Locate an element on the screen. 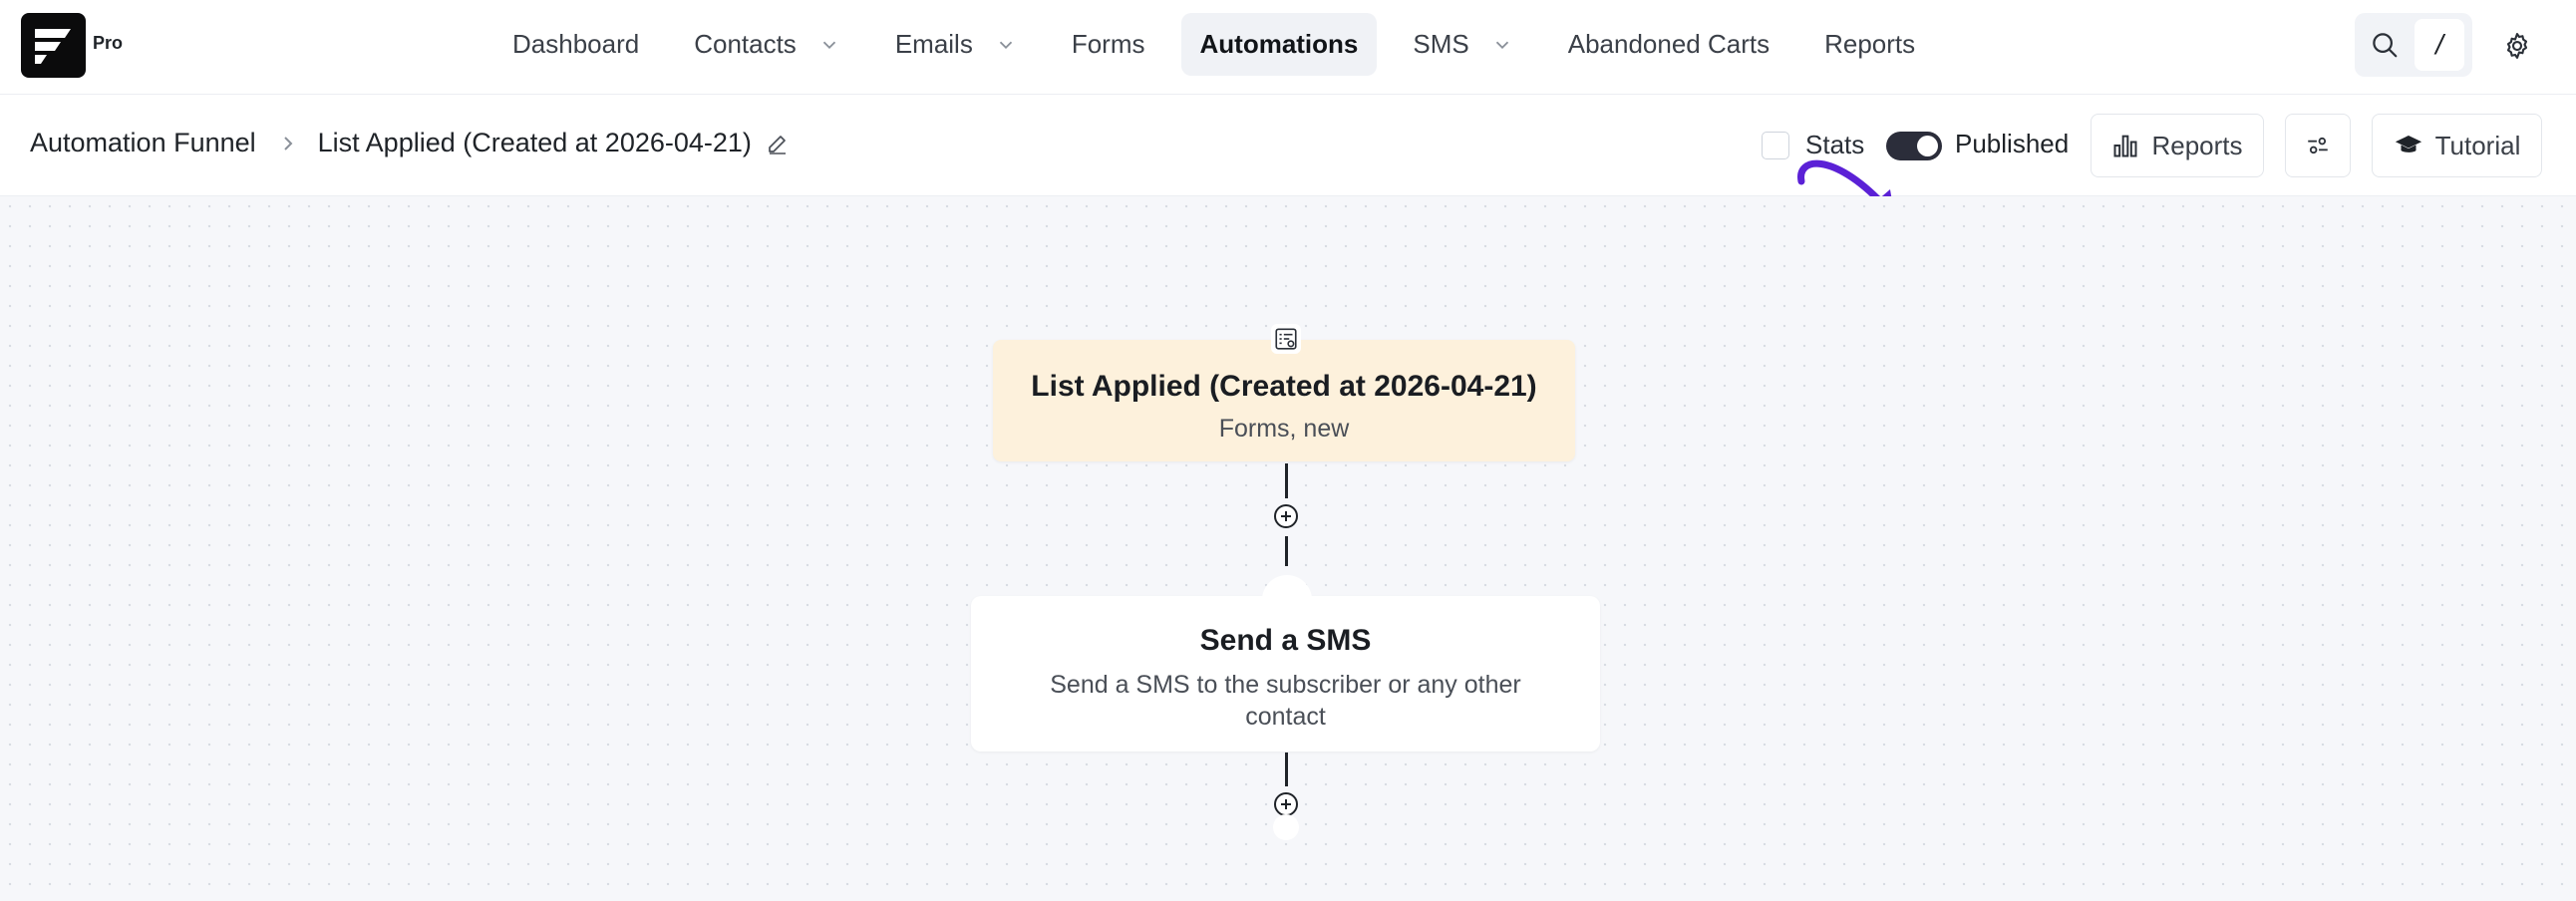  funnel-end-marker is located at coordinates (1286, 827).